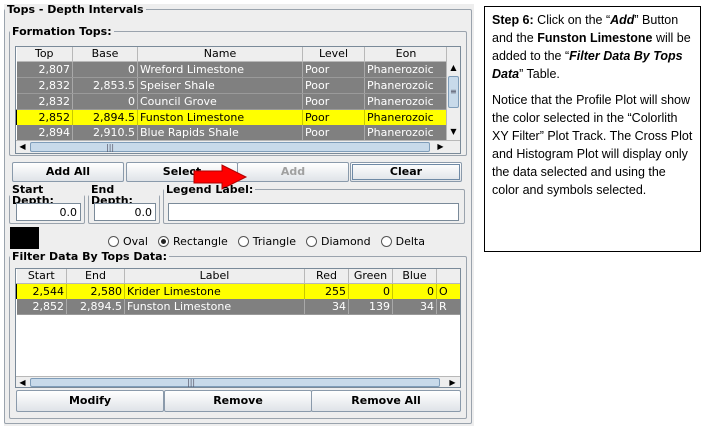  What do you see at coordinates (75, 9) in the screenshot?
I see `group-title: Tops - Depth Intervals` at bounding box center [75, 9].